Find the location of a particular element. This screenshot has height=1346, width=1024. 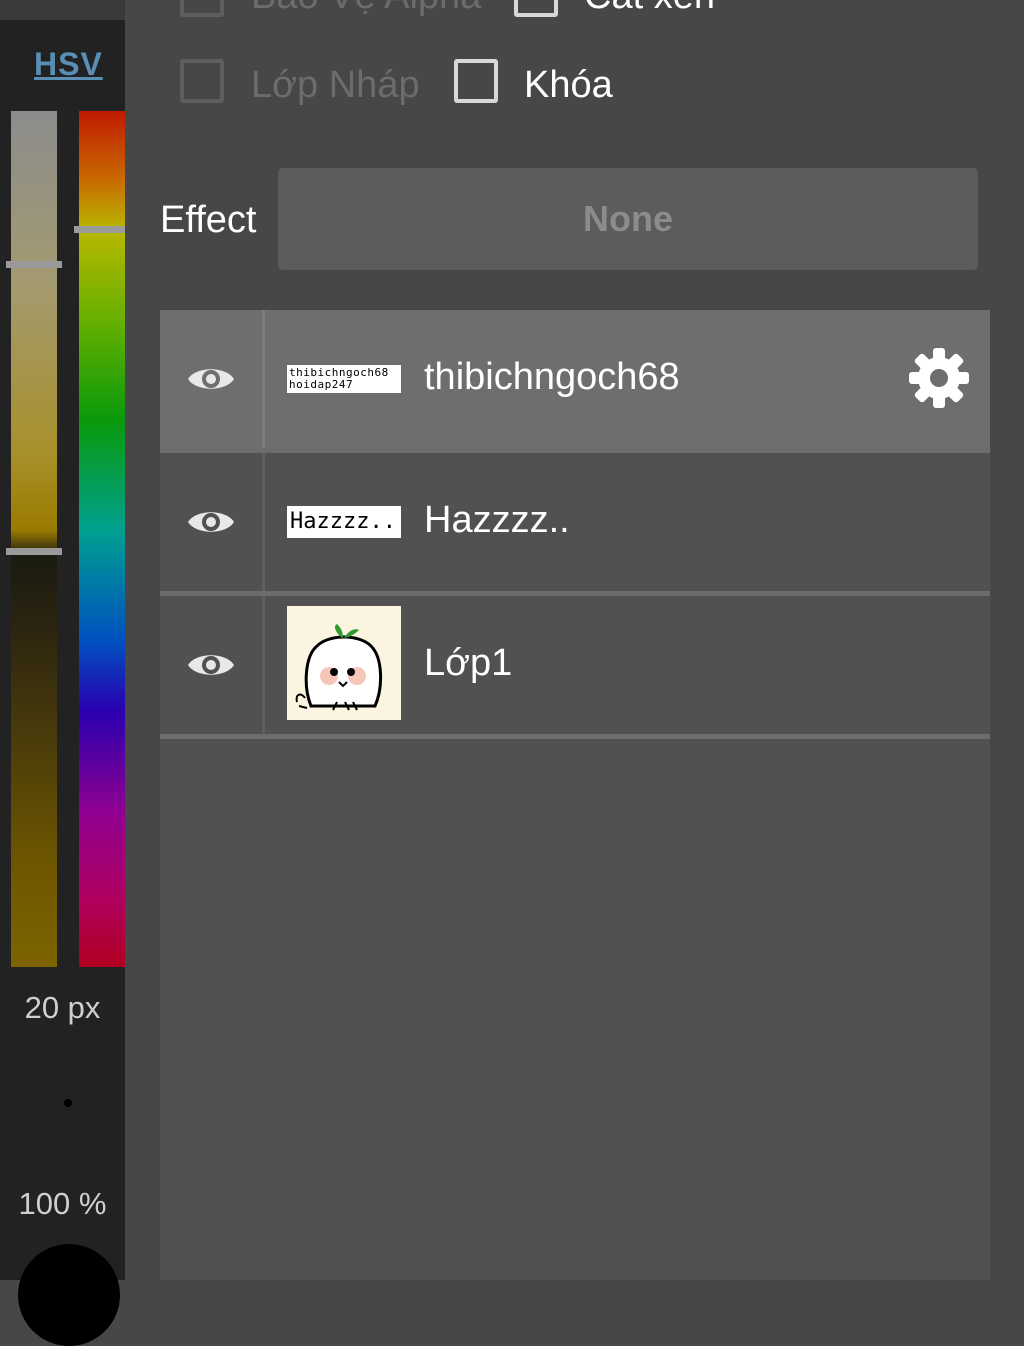

sticker-image is located at coordinates (339, 667).